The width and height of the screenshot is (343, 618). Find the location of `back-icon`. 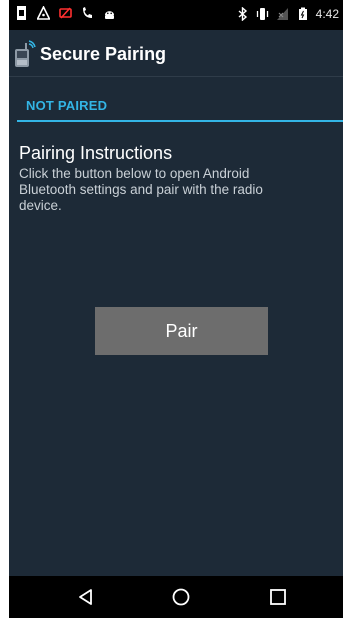

back-icon is located at coordinates (85, 597).